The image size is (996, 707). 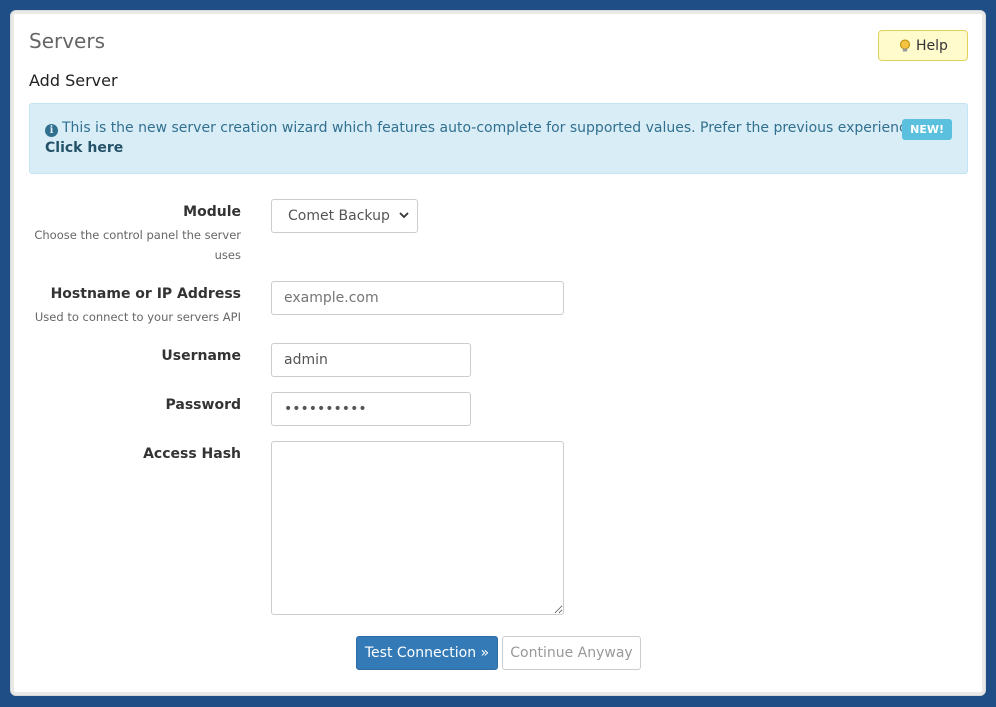 I want to click on section-title: Add Server, so click(x=73, y=80).